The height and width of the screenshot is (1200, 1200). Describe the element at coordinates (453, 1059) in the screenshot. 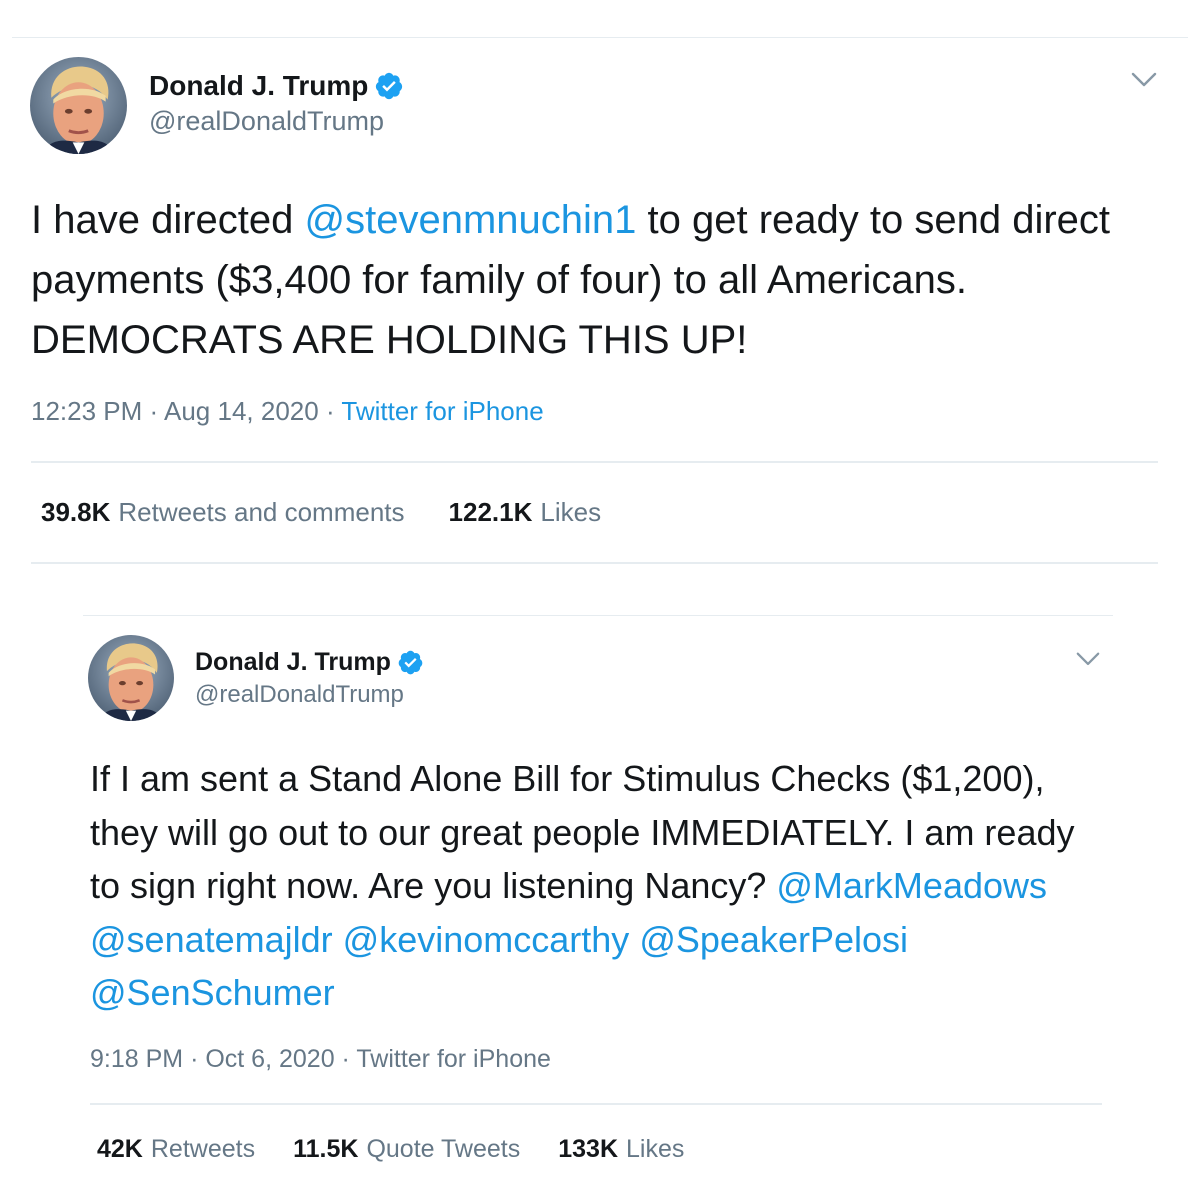

I see `tweet-source: Twitter for iPhone` at that location.